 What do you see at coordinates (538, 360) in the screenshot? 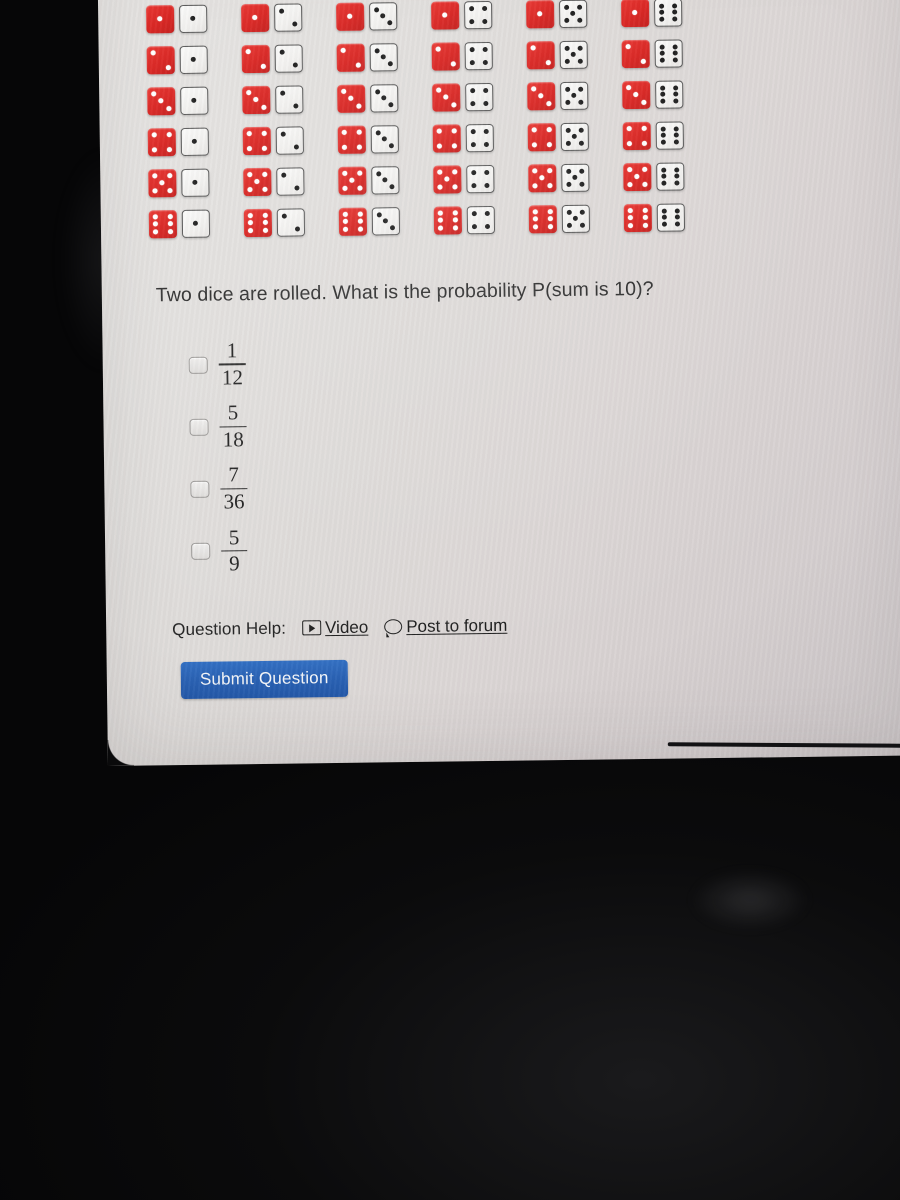
I see `answer-choice-1: 1 12` at bounding box center [538, 360].